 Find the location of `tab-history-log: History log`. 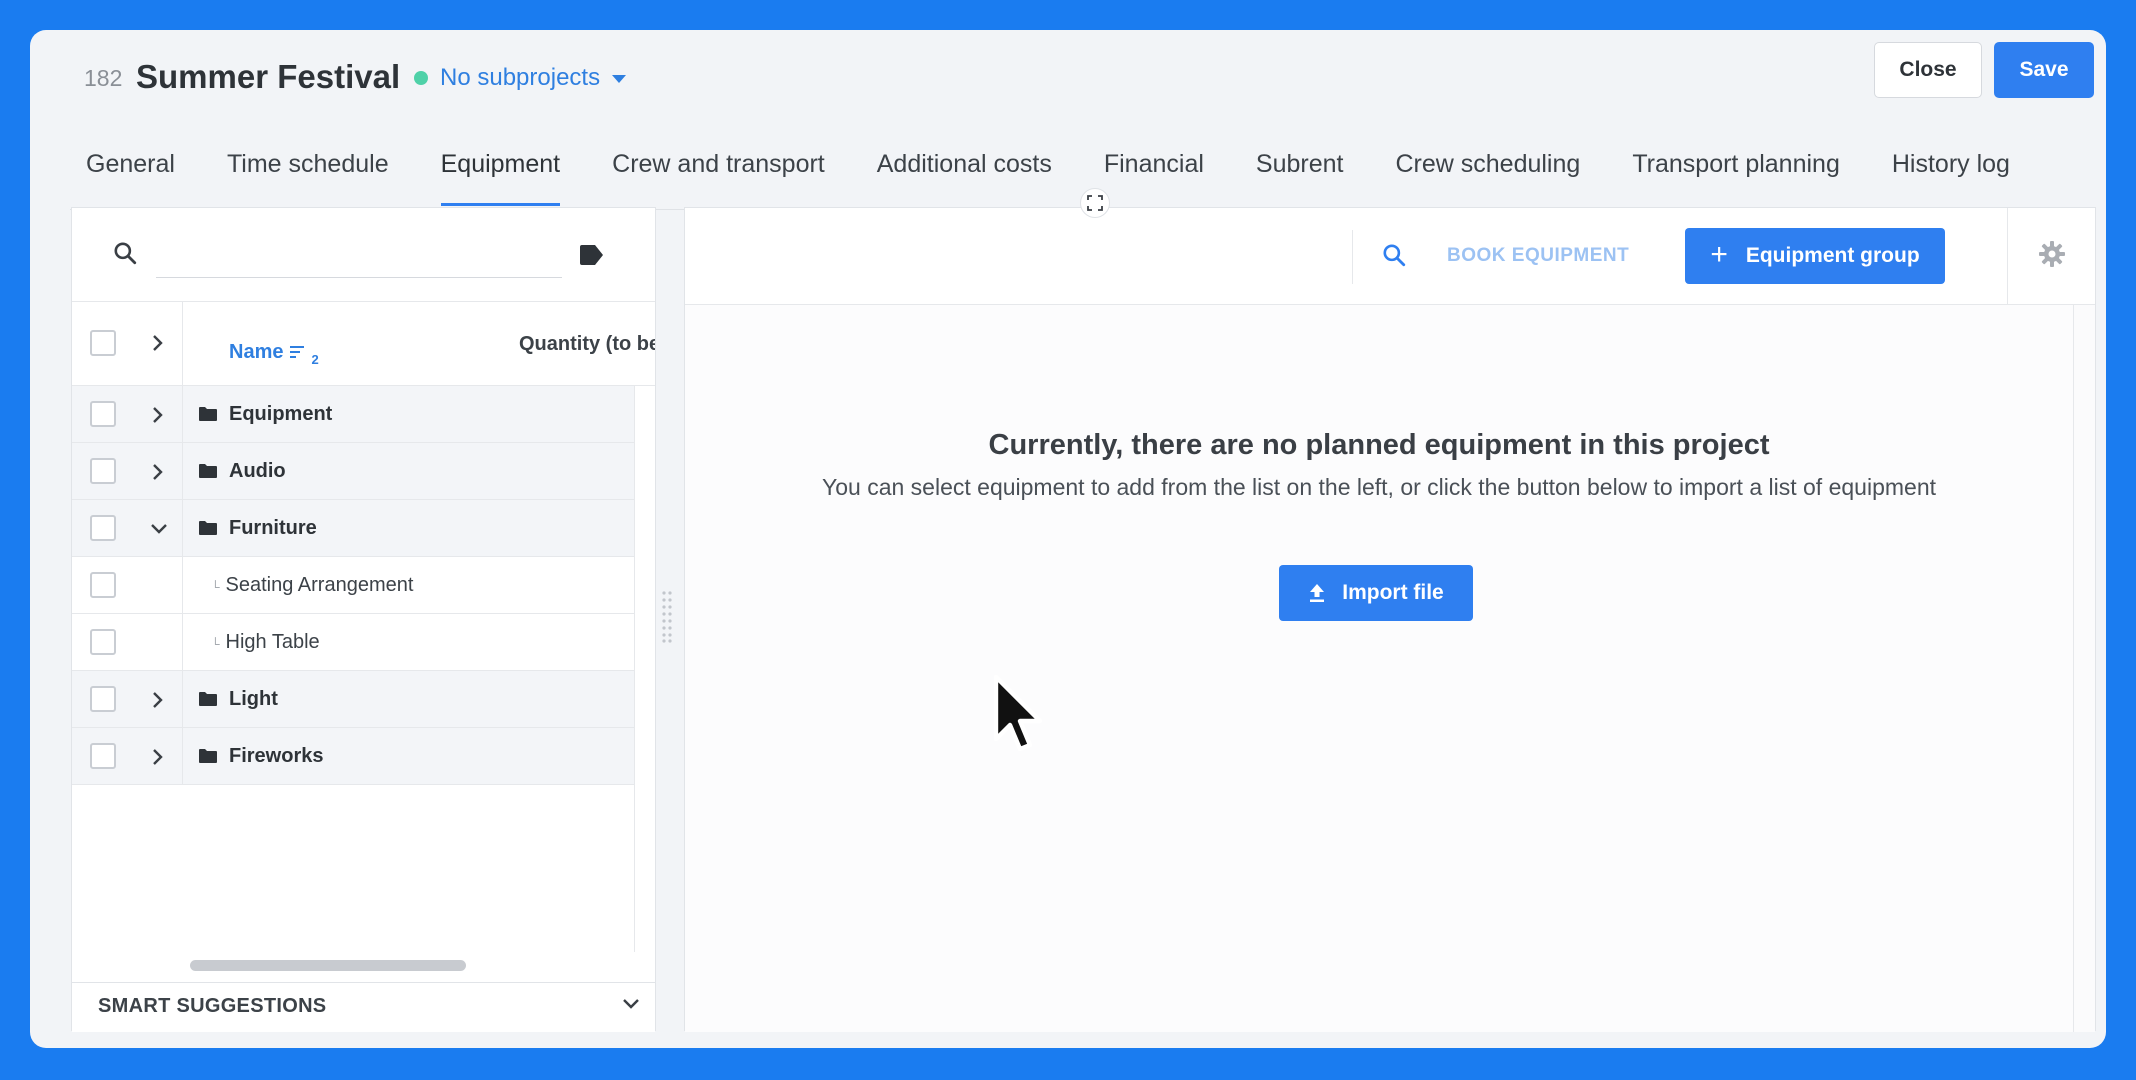

tab-history-log: History log is located at coordinates (1951, 168).